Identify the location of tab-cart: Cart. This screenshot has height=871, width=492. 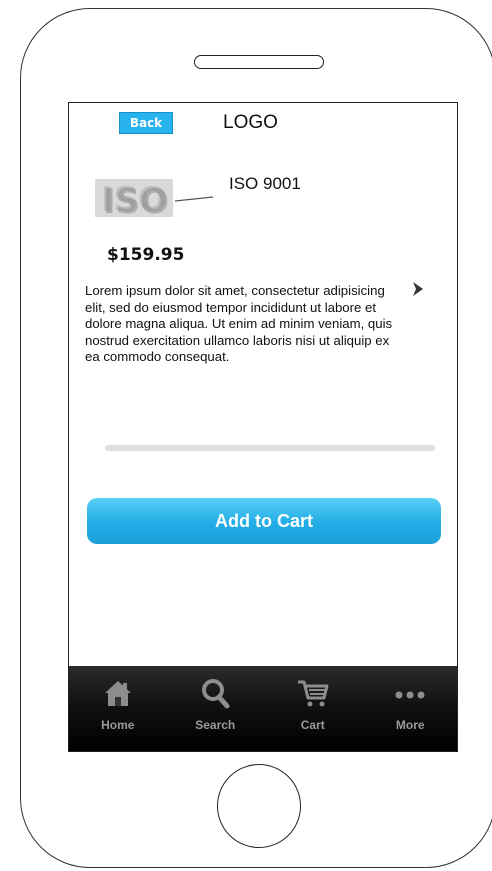
(313, 708).